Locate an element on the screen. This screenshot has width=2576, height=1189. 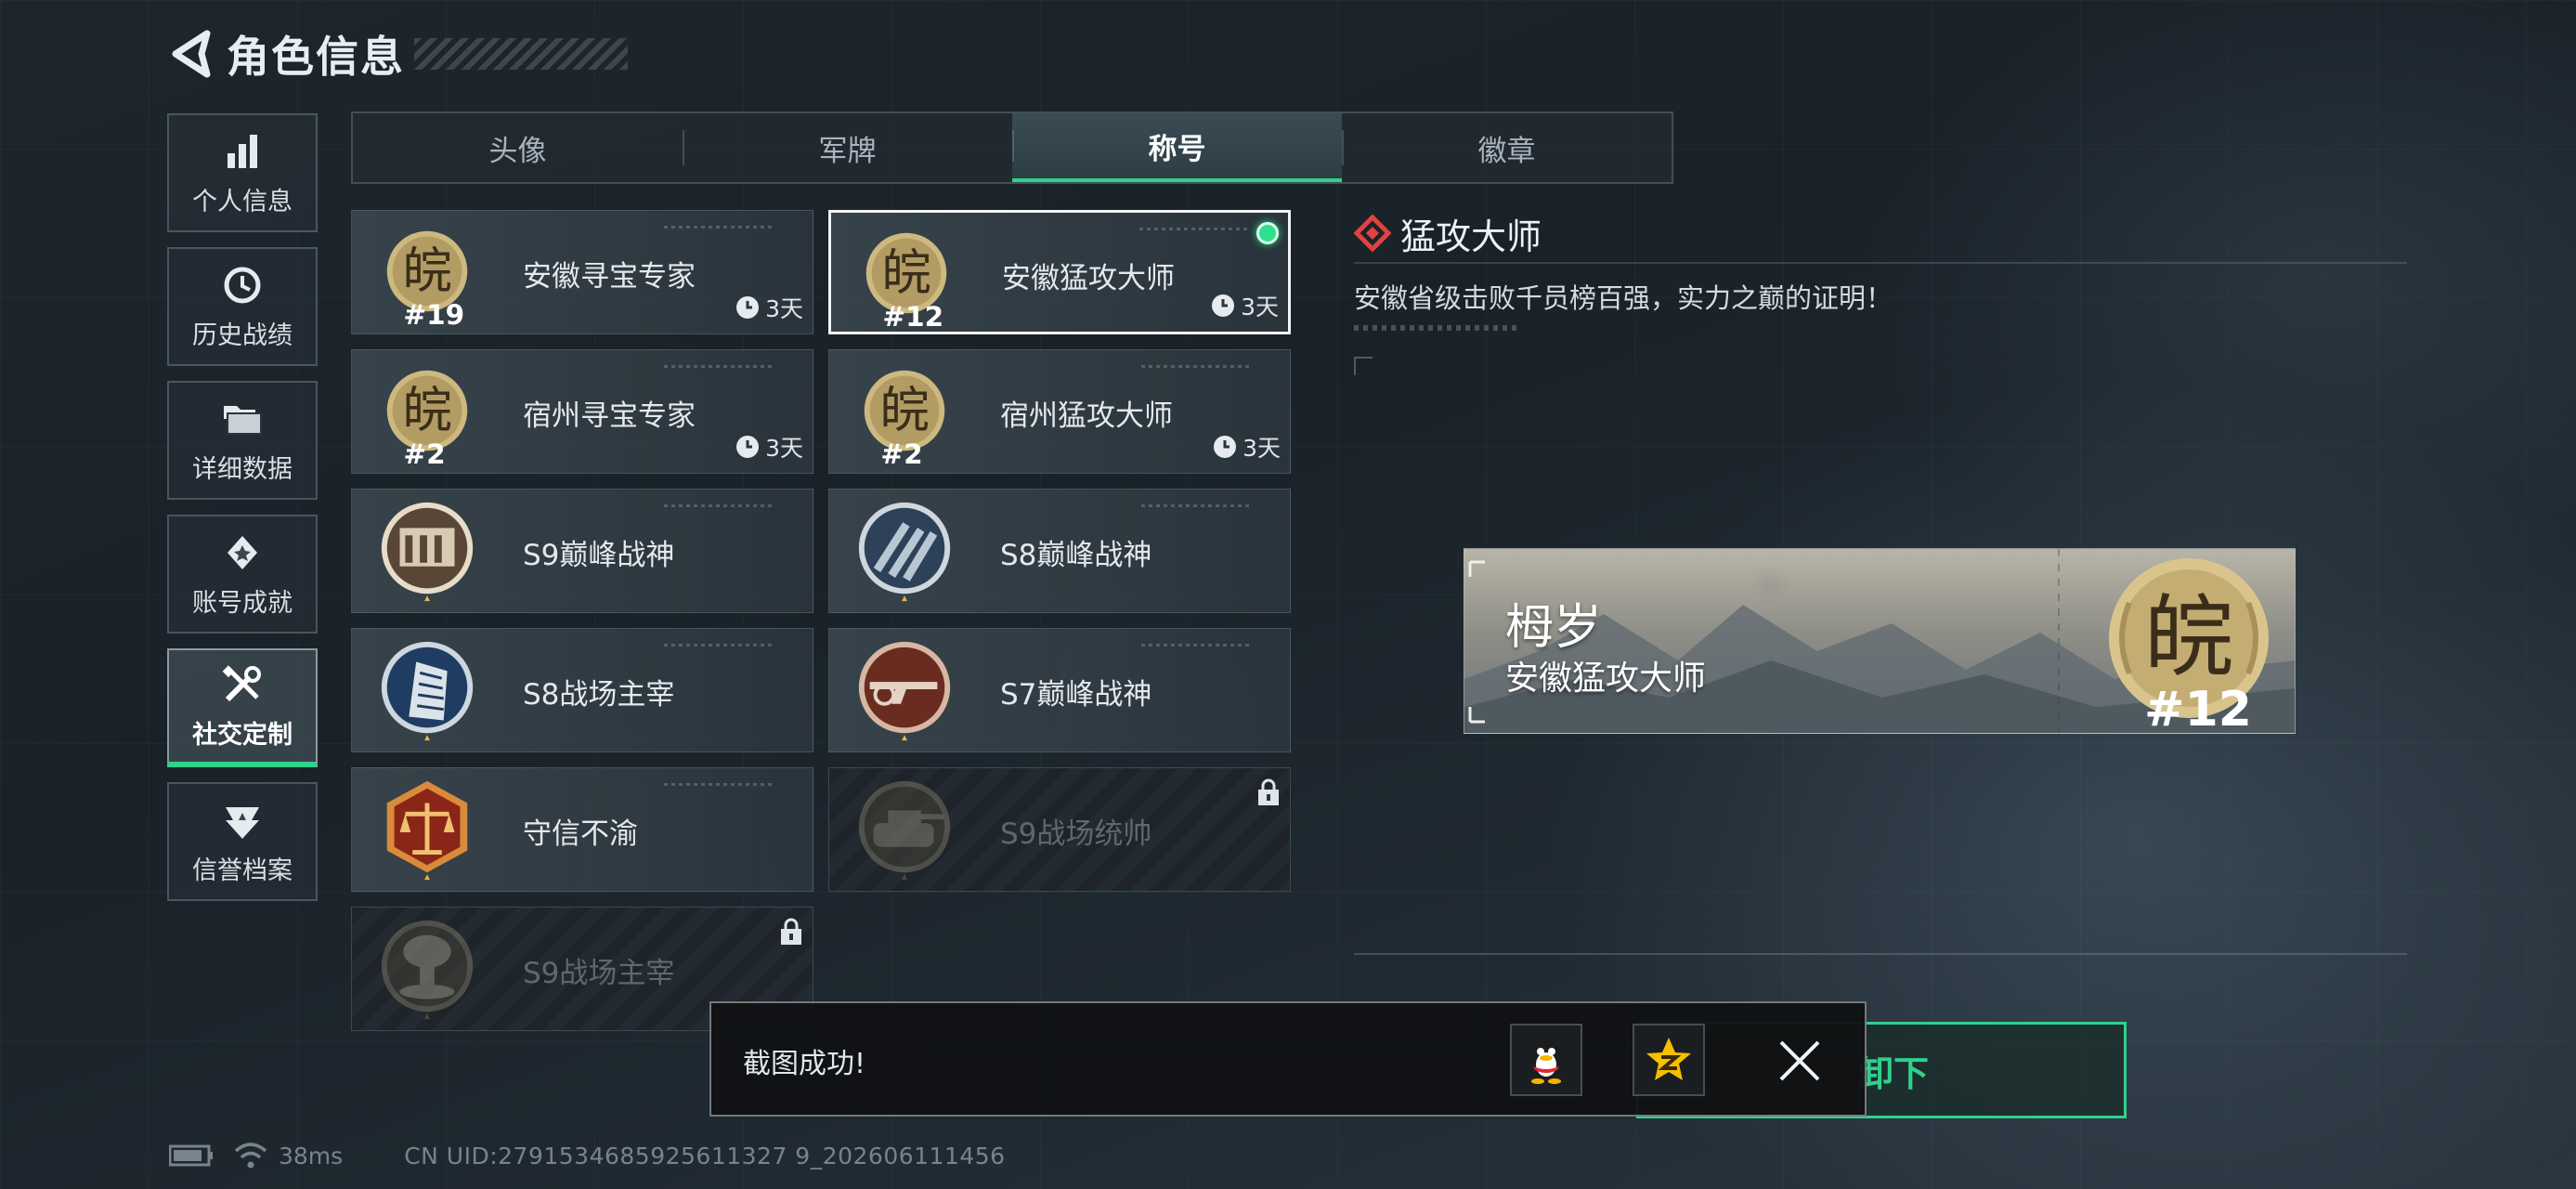
title-card: 皖 #2 宿州猛攻大师 3天 is located at coordinates (1059, 411).